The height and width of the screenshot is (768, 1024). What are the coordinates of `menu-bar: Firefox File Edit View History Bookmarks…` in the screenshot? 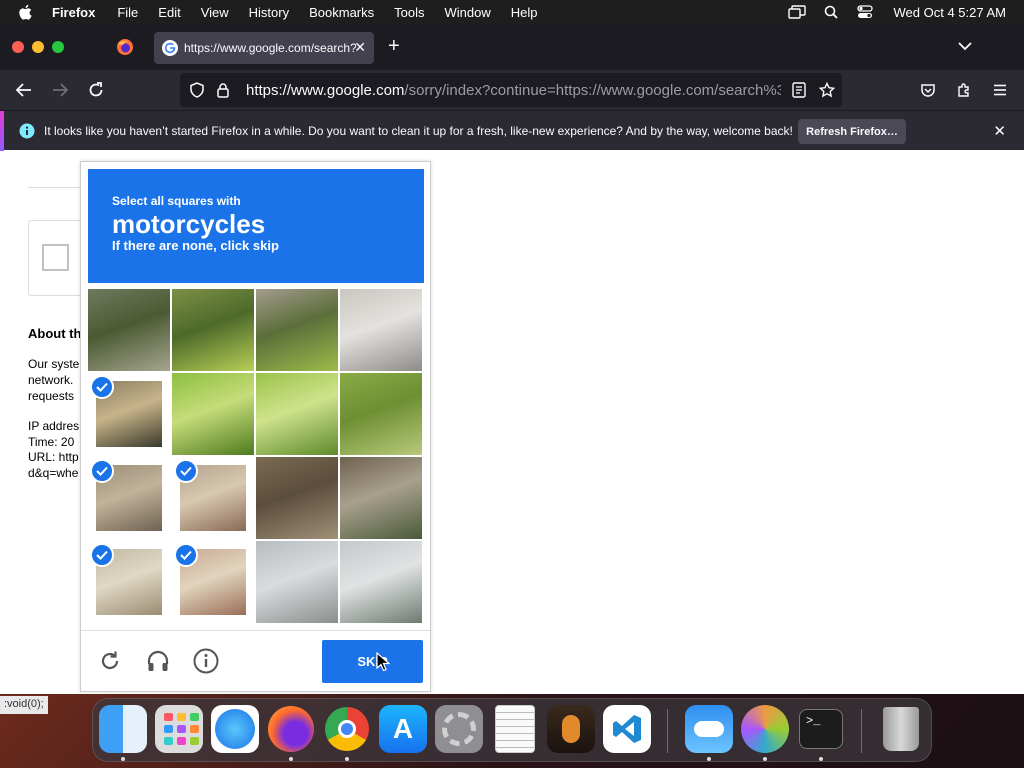 It's located at (512, 12).